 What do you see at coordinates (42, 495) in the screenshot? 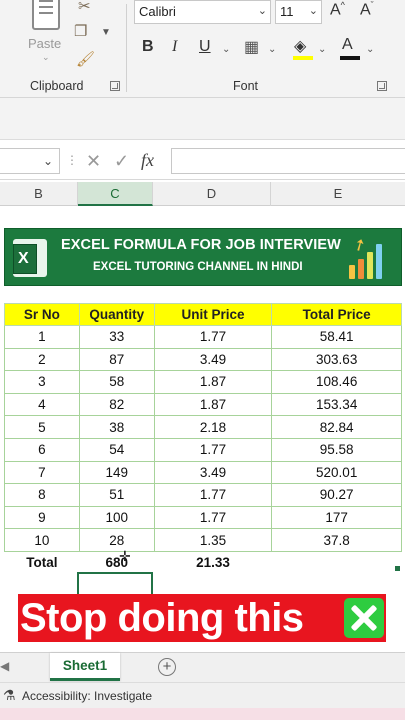
I see `cell: 8` at bounding box center [42, 495].